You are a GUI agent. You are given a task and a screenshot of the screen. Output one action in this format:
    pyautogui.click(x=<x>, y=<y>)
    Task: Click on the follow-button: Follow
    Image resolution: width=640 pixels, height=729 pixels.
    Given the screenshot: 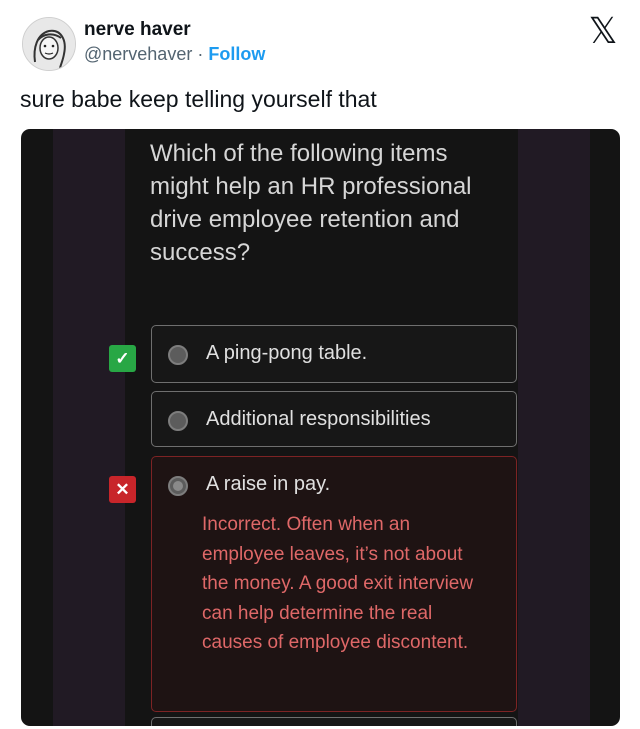 What is the action you would take?
    pyautogui.click(x=236, y=54)
    